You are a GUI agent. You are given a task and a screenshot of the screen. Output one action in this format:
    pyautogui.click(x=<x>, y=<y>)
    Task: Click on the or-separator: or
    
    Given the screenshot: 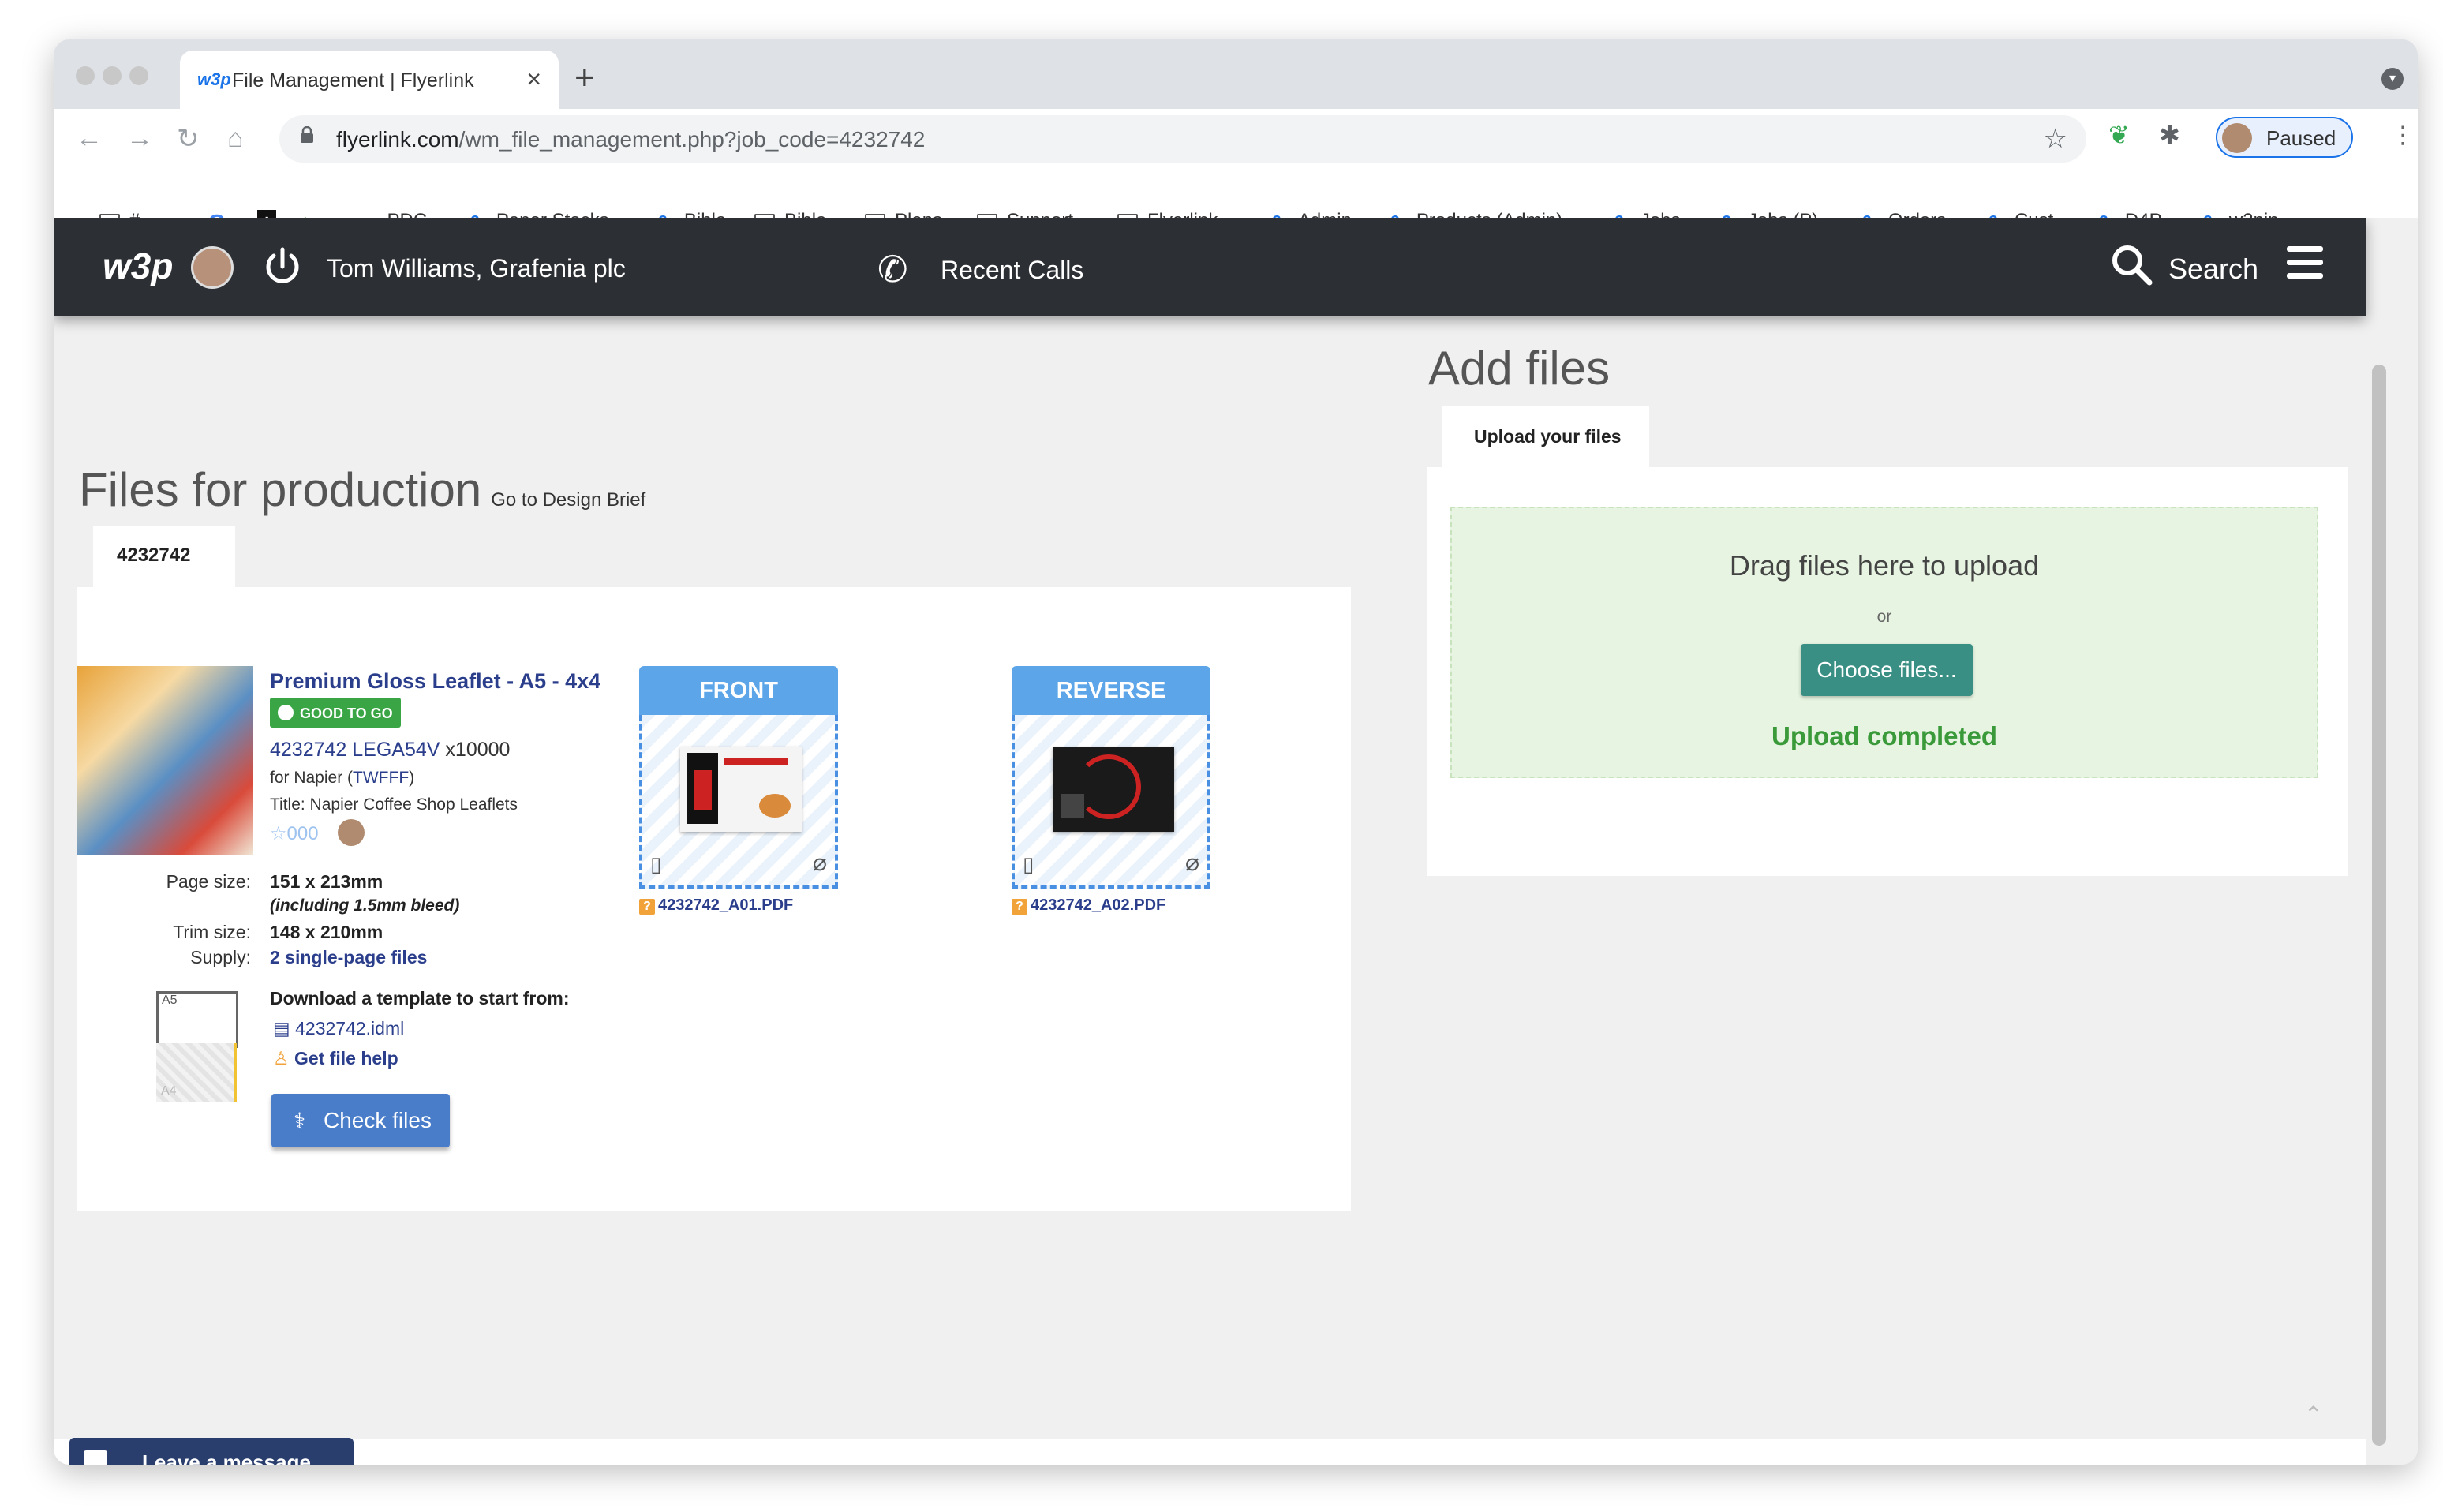 What is the action you would take?
    pyautogui.click(x=1884, y=617)
    